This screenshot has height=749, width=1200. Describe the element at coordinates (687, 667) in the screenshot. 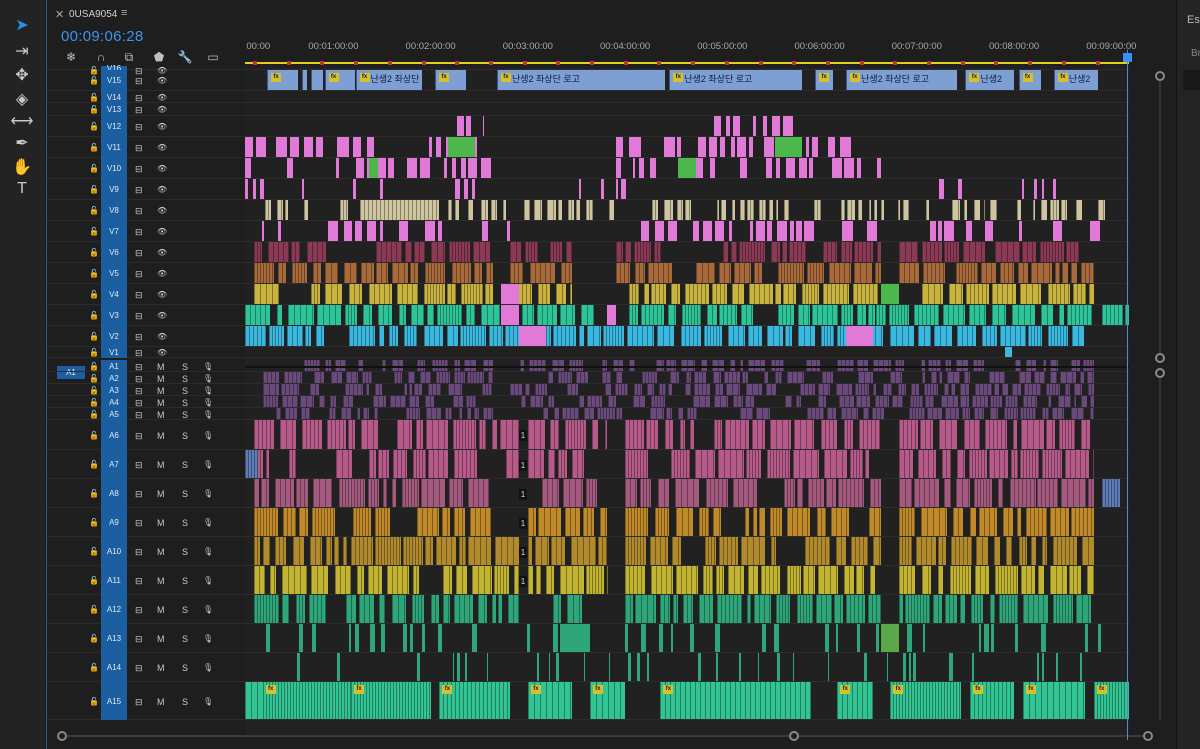

I see `track-lane-a14` at that location.